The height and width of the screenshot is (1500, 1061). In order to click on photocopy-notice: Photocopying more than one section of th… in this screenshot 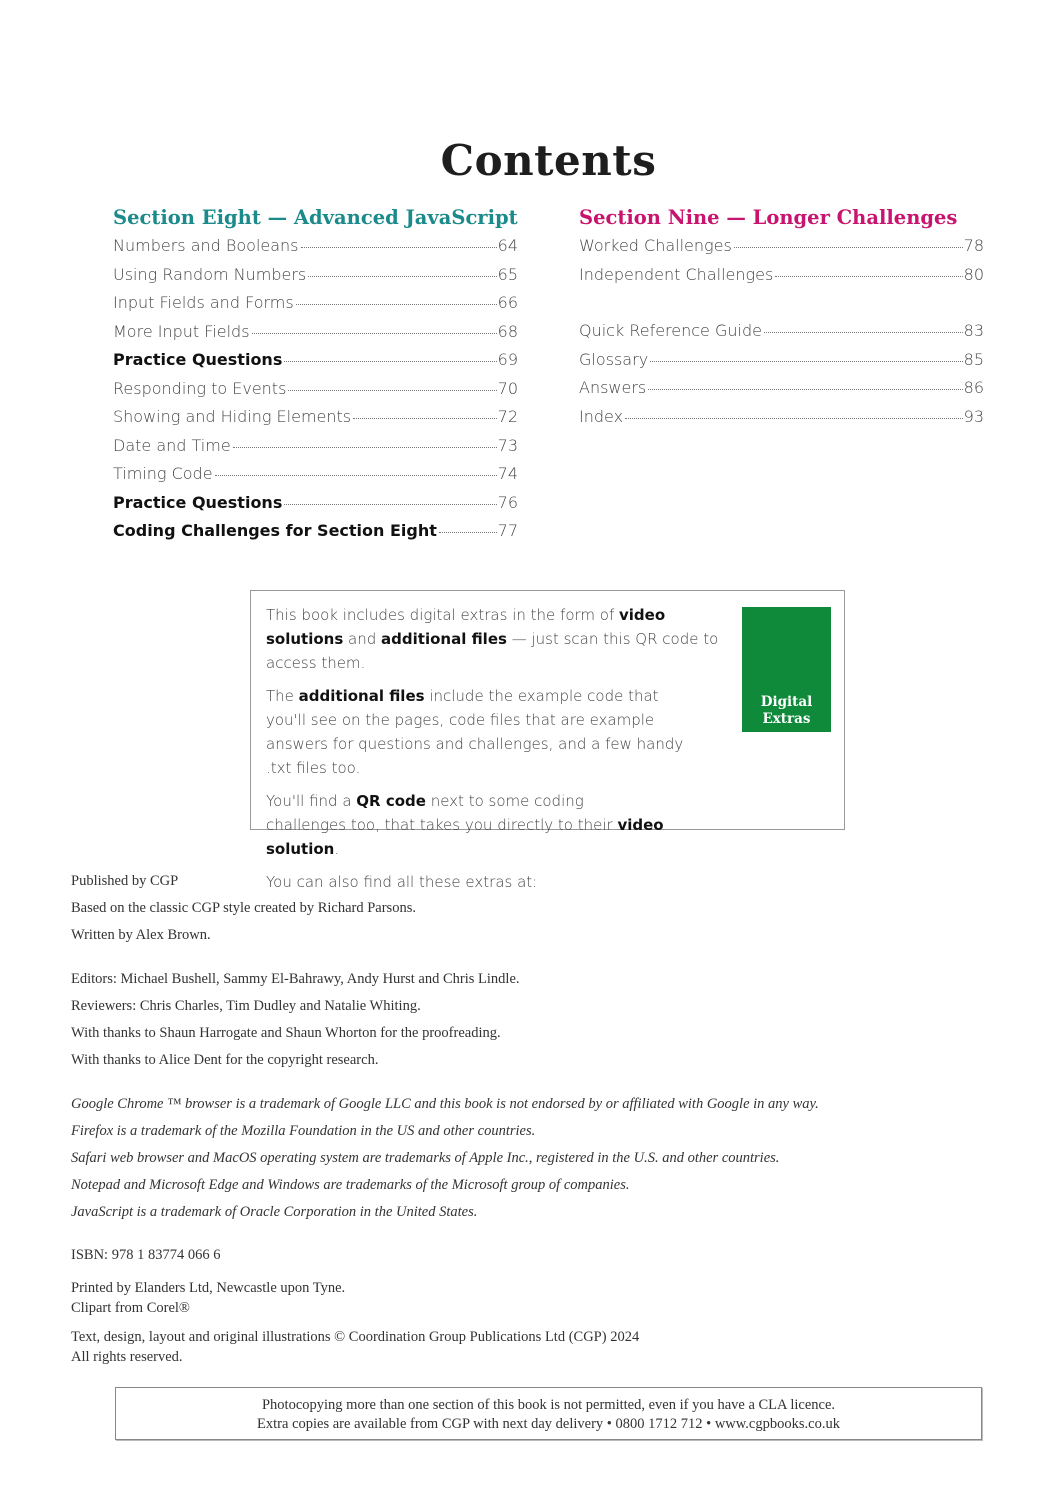, I will do `click(548, 1405)`.